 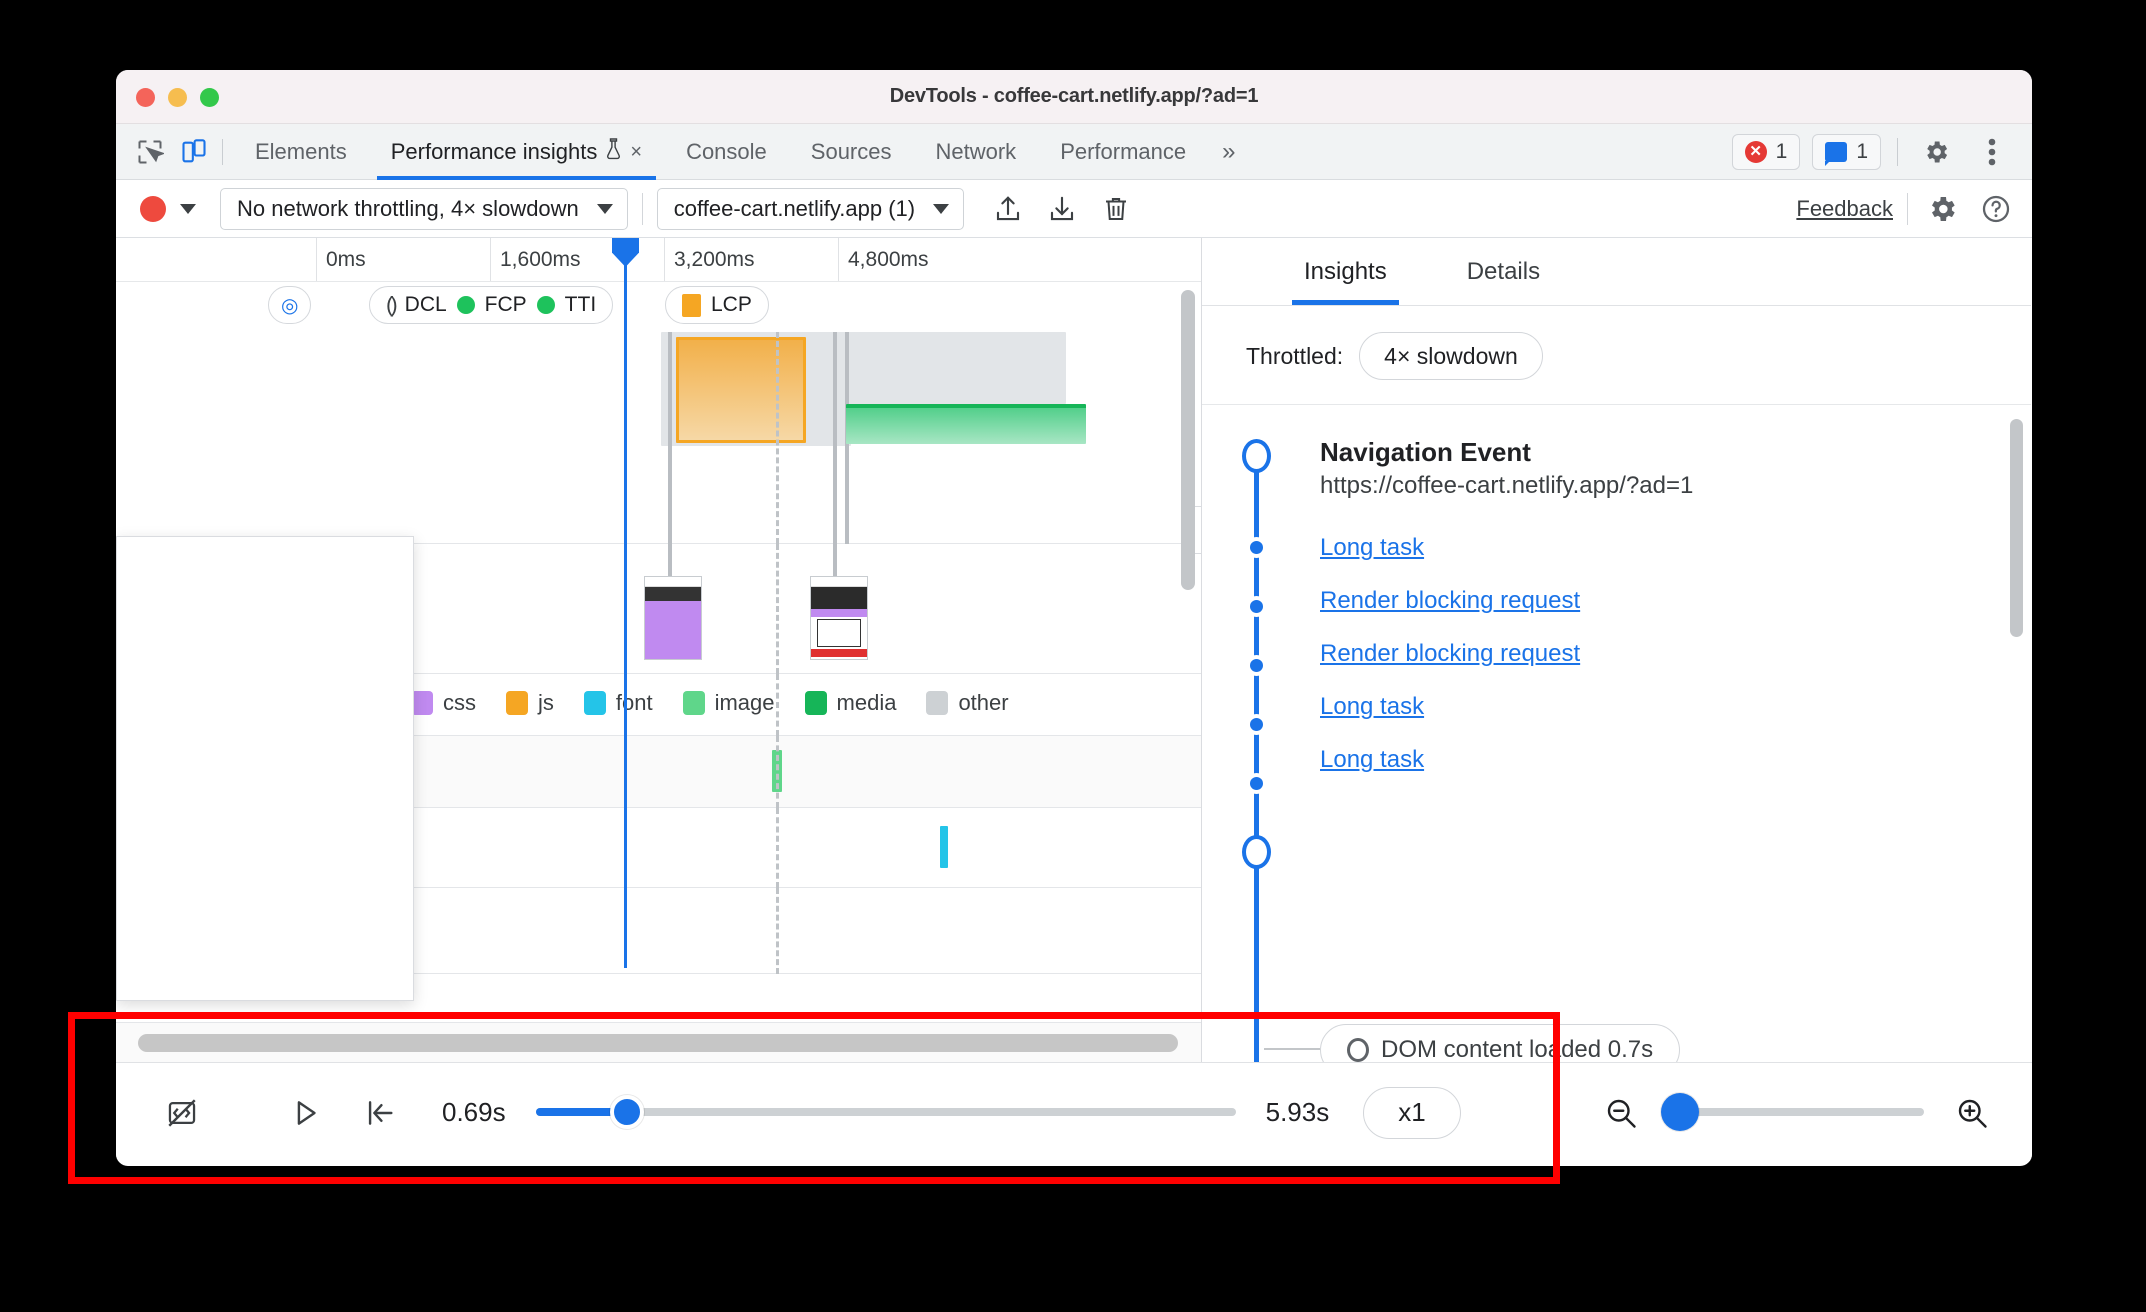 I want to click on page-select: coffee-cart.netlify.app (1), so click(x=810, y=208).